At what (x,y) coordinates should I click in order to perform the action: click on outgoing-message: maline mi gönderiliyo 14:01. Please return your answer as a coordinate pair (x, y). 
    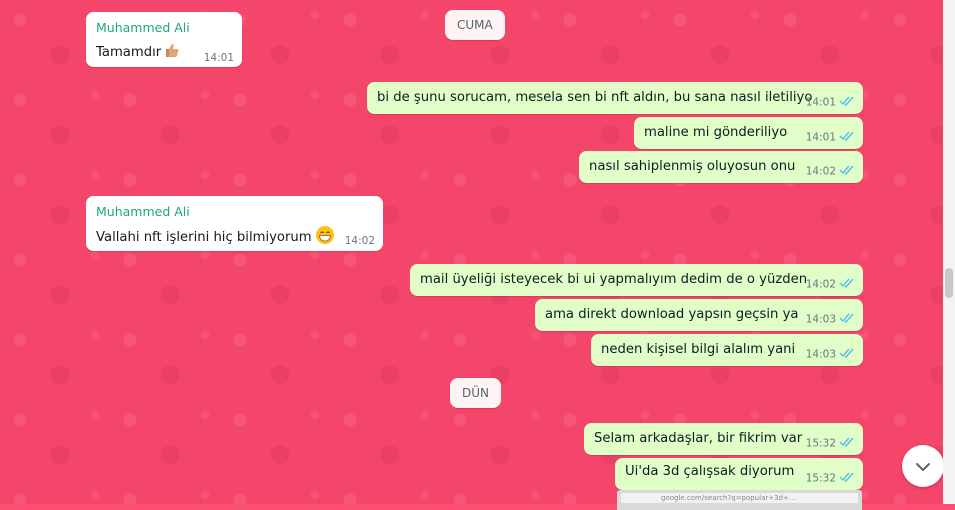
    Looking at the image, I should click on (748, 133).